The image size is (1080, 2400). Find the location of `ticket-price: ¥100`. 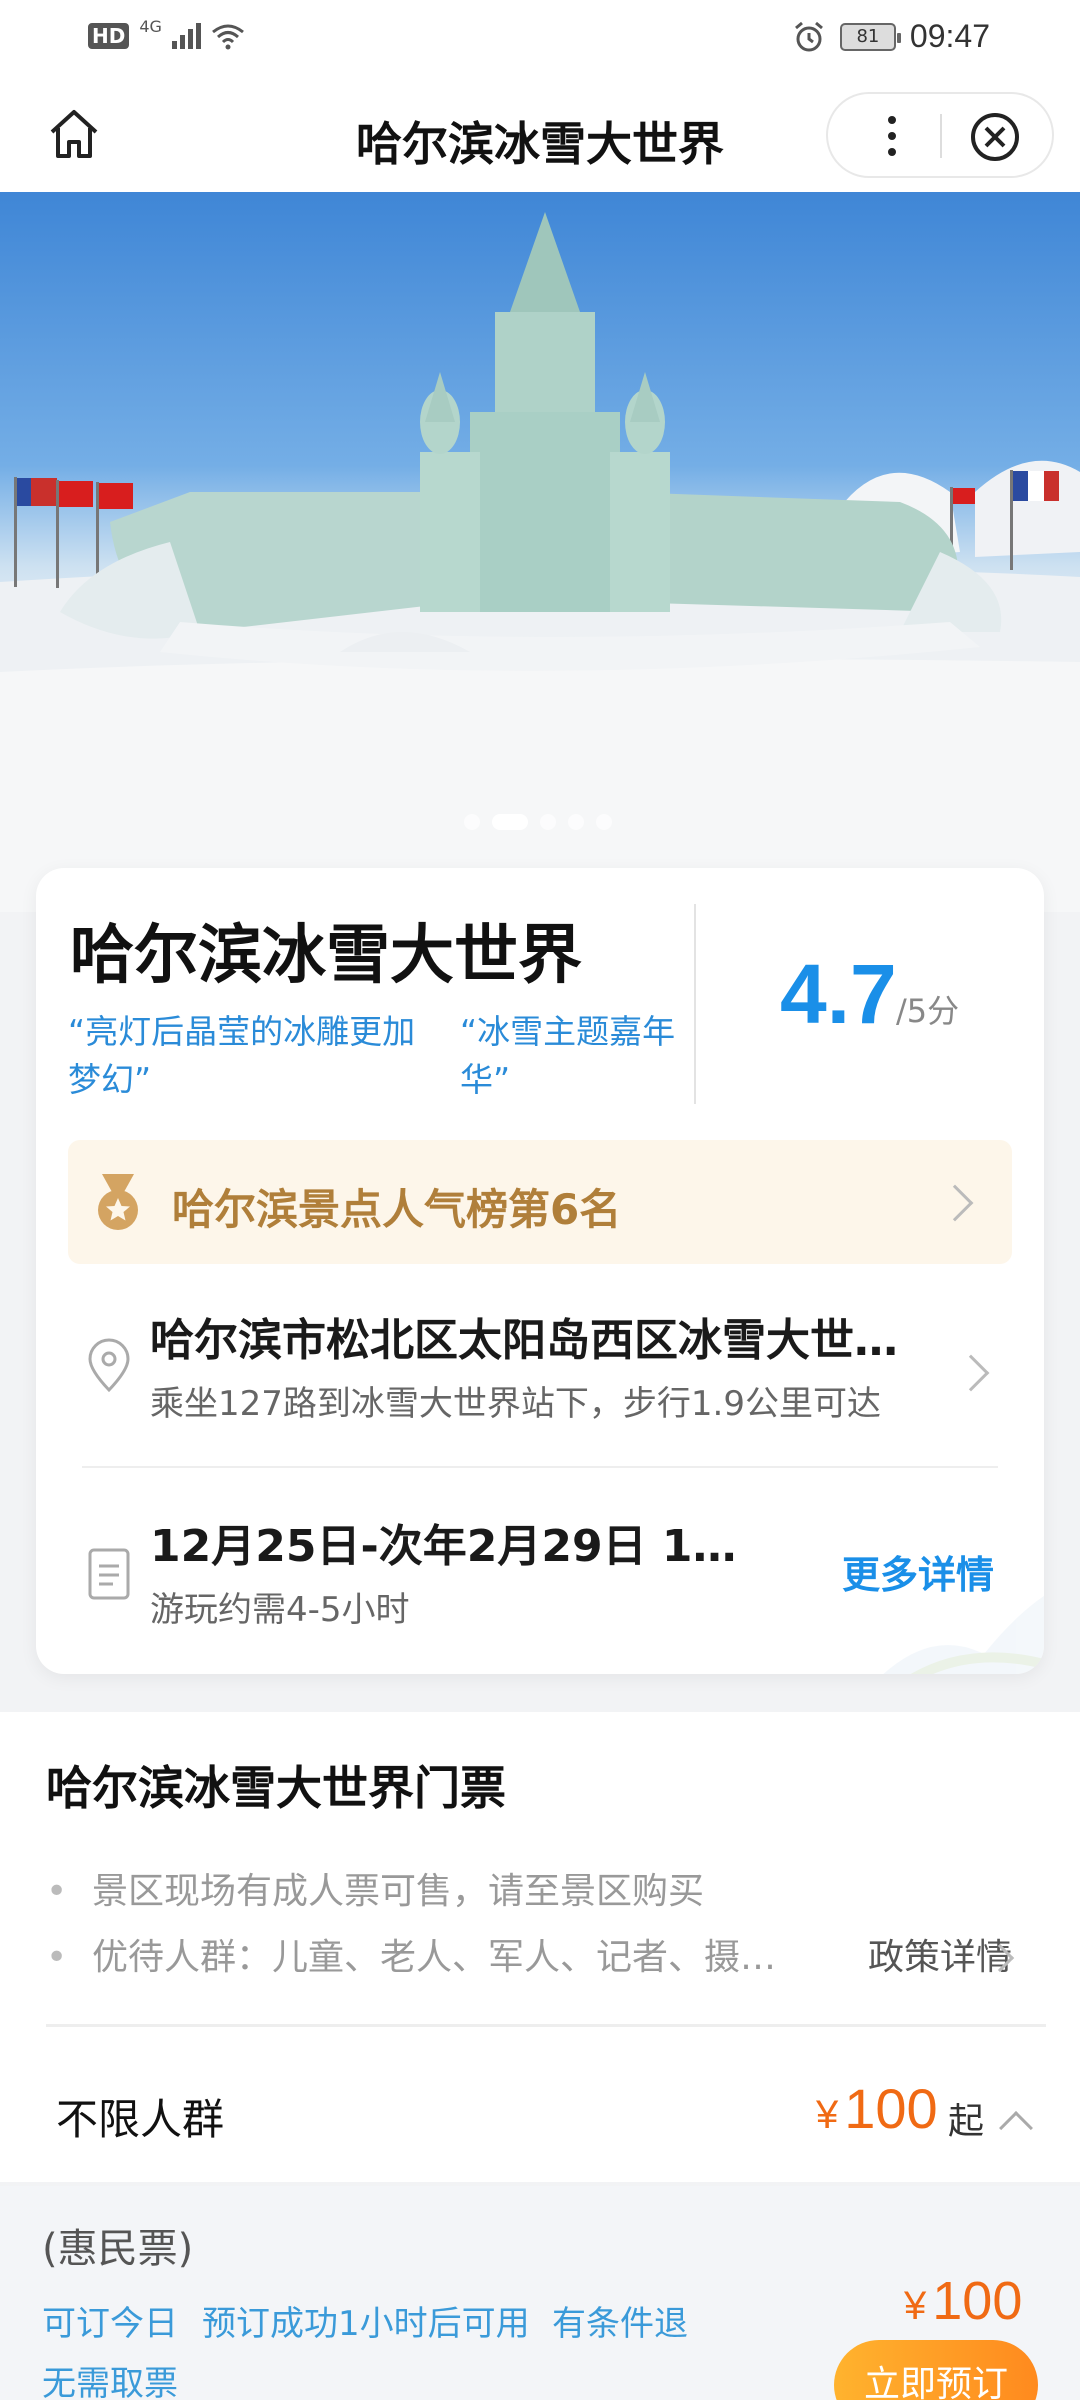

ticket-price: ¥100 is located at coordinates (963, 2301).